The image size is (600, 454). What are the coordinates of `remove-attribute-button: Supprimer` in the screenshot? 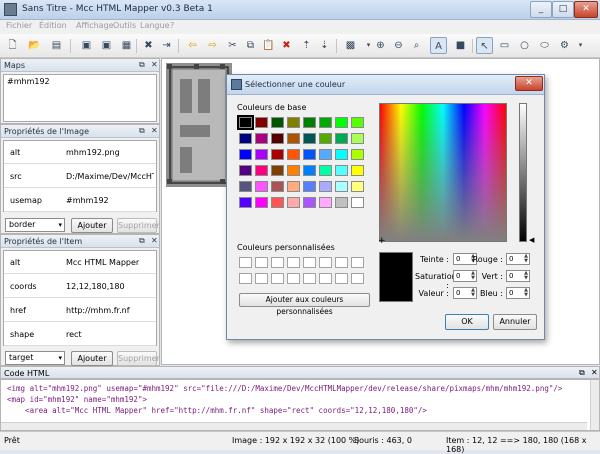 It's located at (138, 358).